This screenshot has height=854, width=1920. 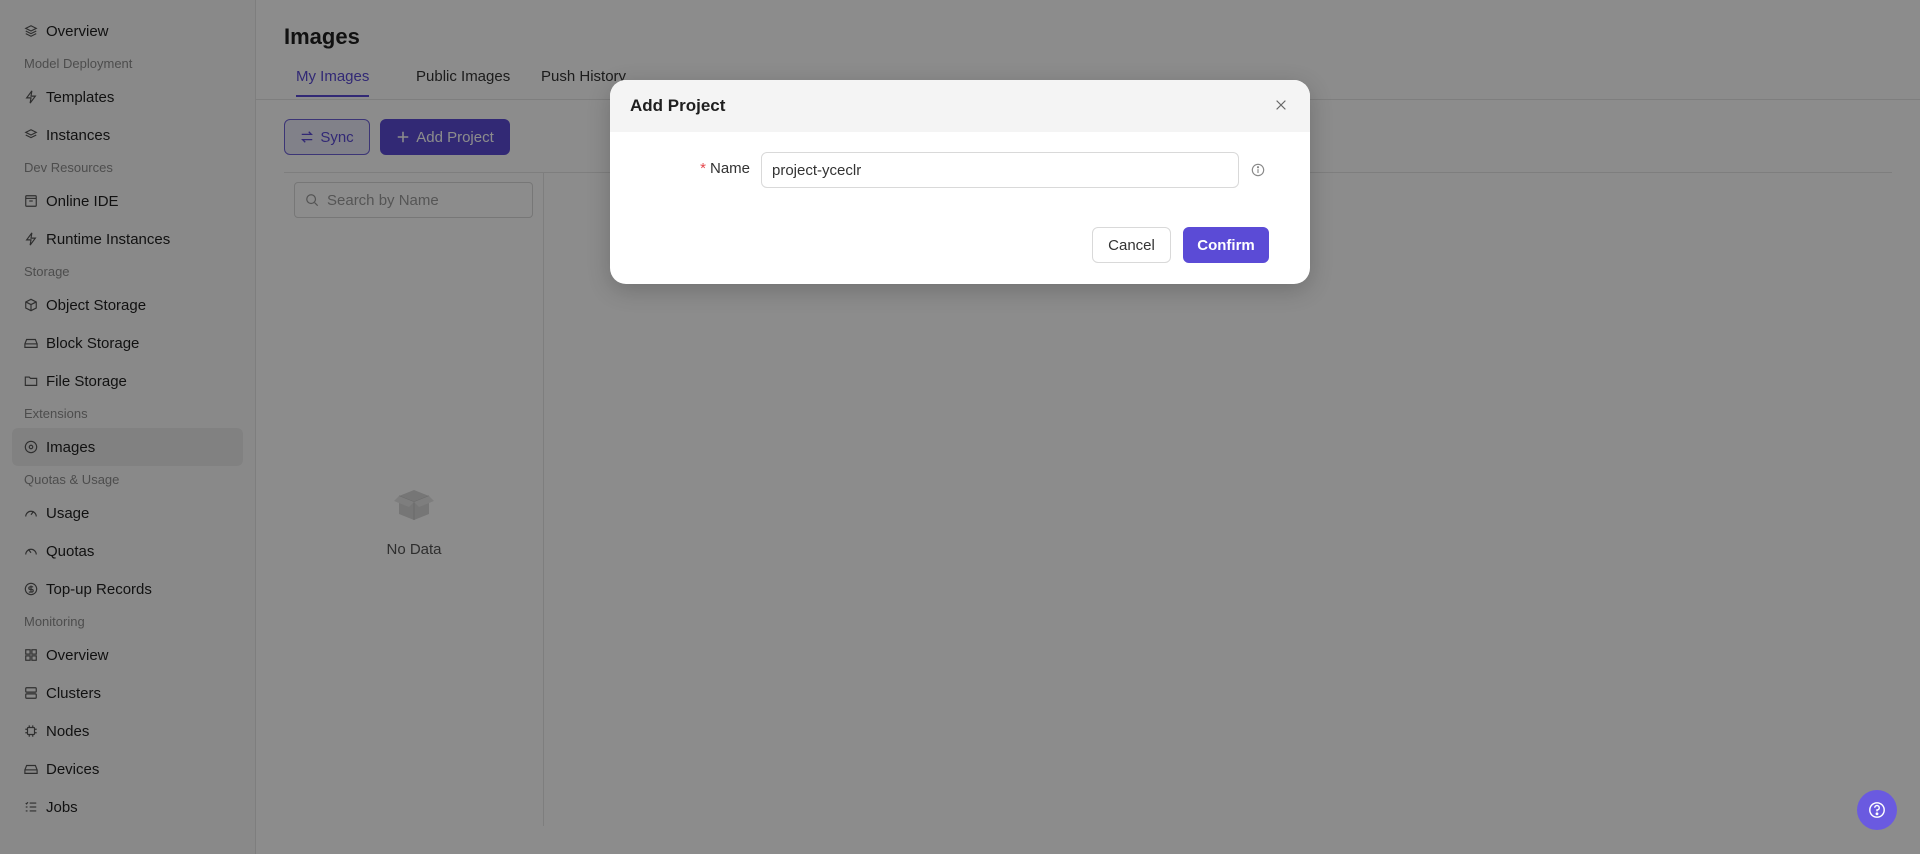 I want to click on required-marker: *, so click(x=703, y=168).